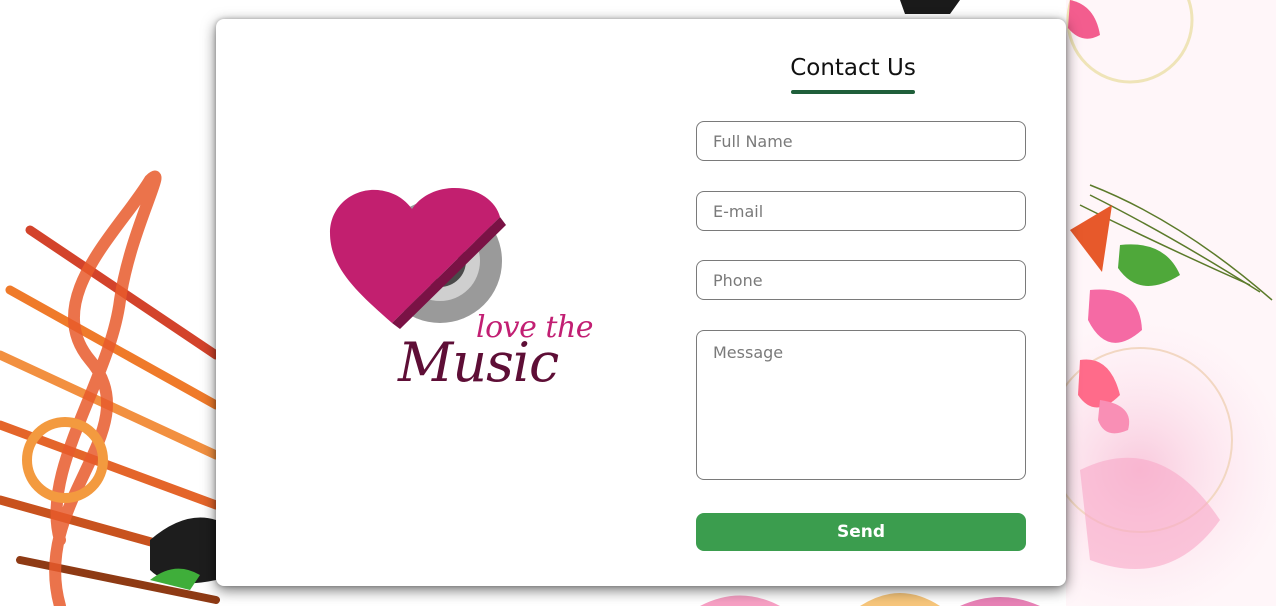 The height and width of the screenshot is (606, 1276). Describe the element at coordinates (861, 405) in the screenshot. I see `message-textarea` at that location.